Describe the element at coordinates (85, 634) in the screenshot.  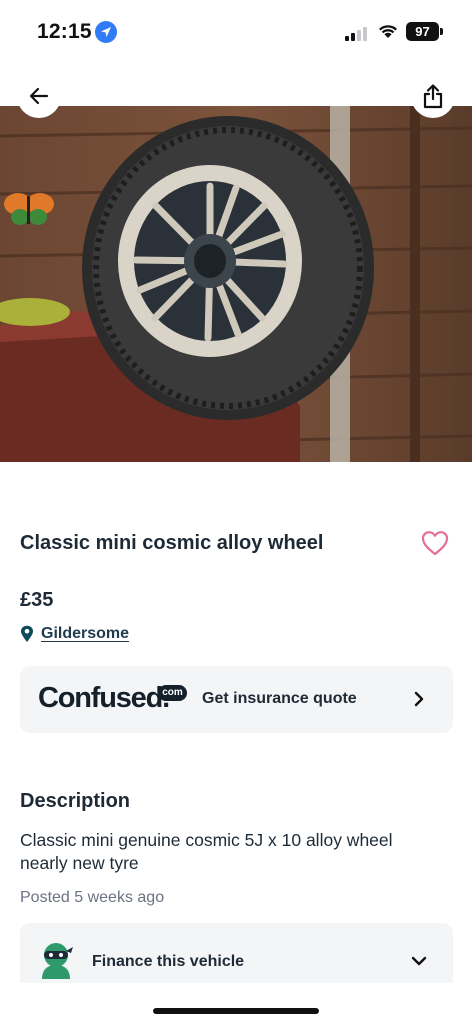
I see `location-link: Gildersome` at that location.